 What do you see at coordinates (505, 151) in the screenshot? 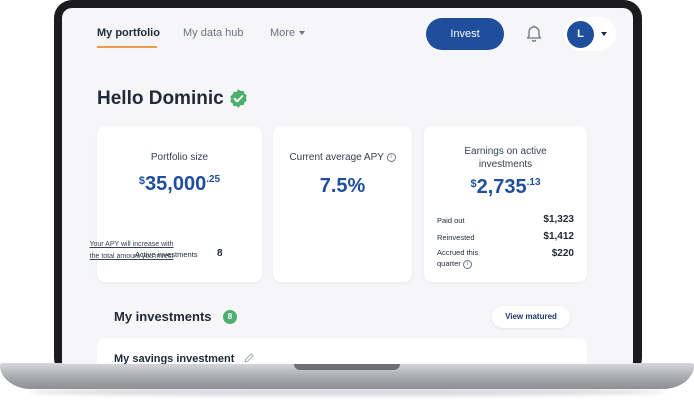
I see `title-line: Earnings on active` at bounding box center [505, 151].